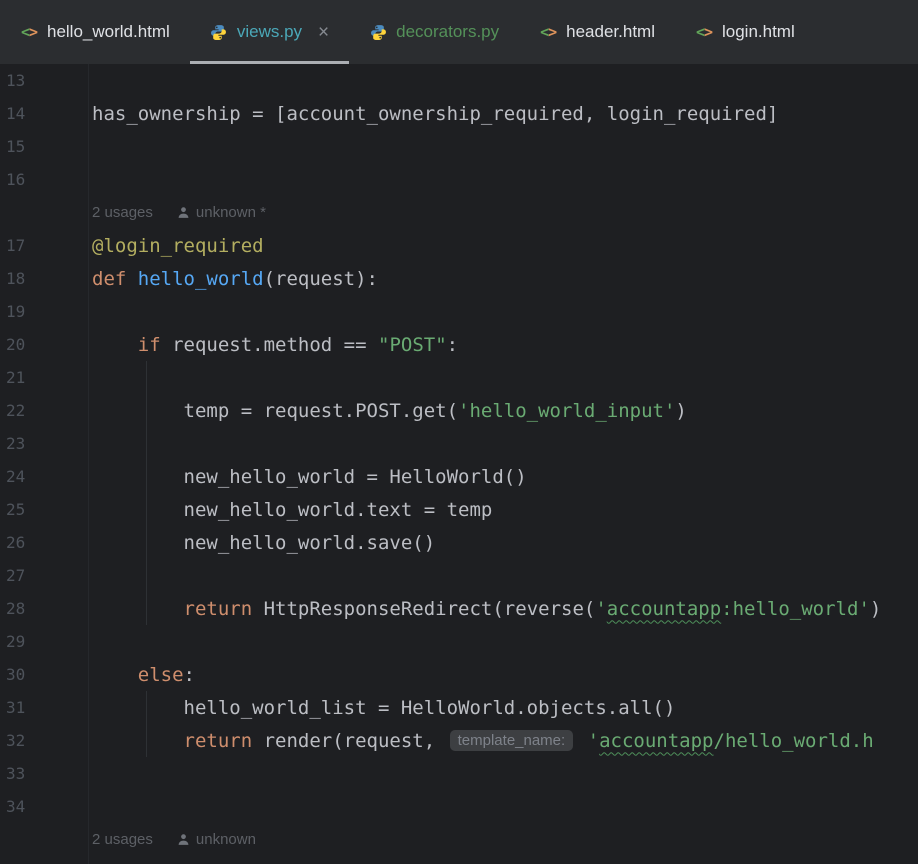 This screenshot has width=918, height=864. I want to click on tab-views.py: views.py ×, so click(269, 32).